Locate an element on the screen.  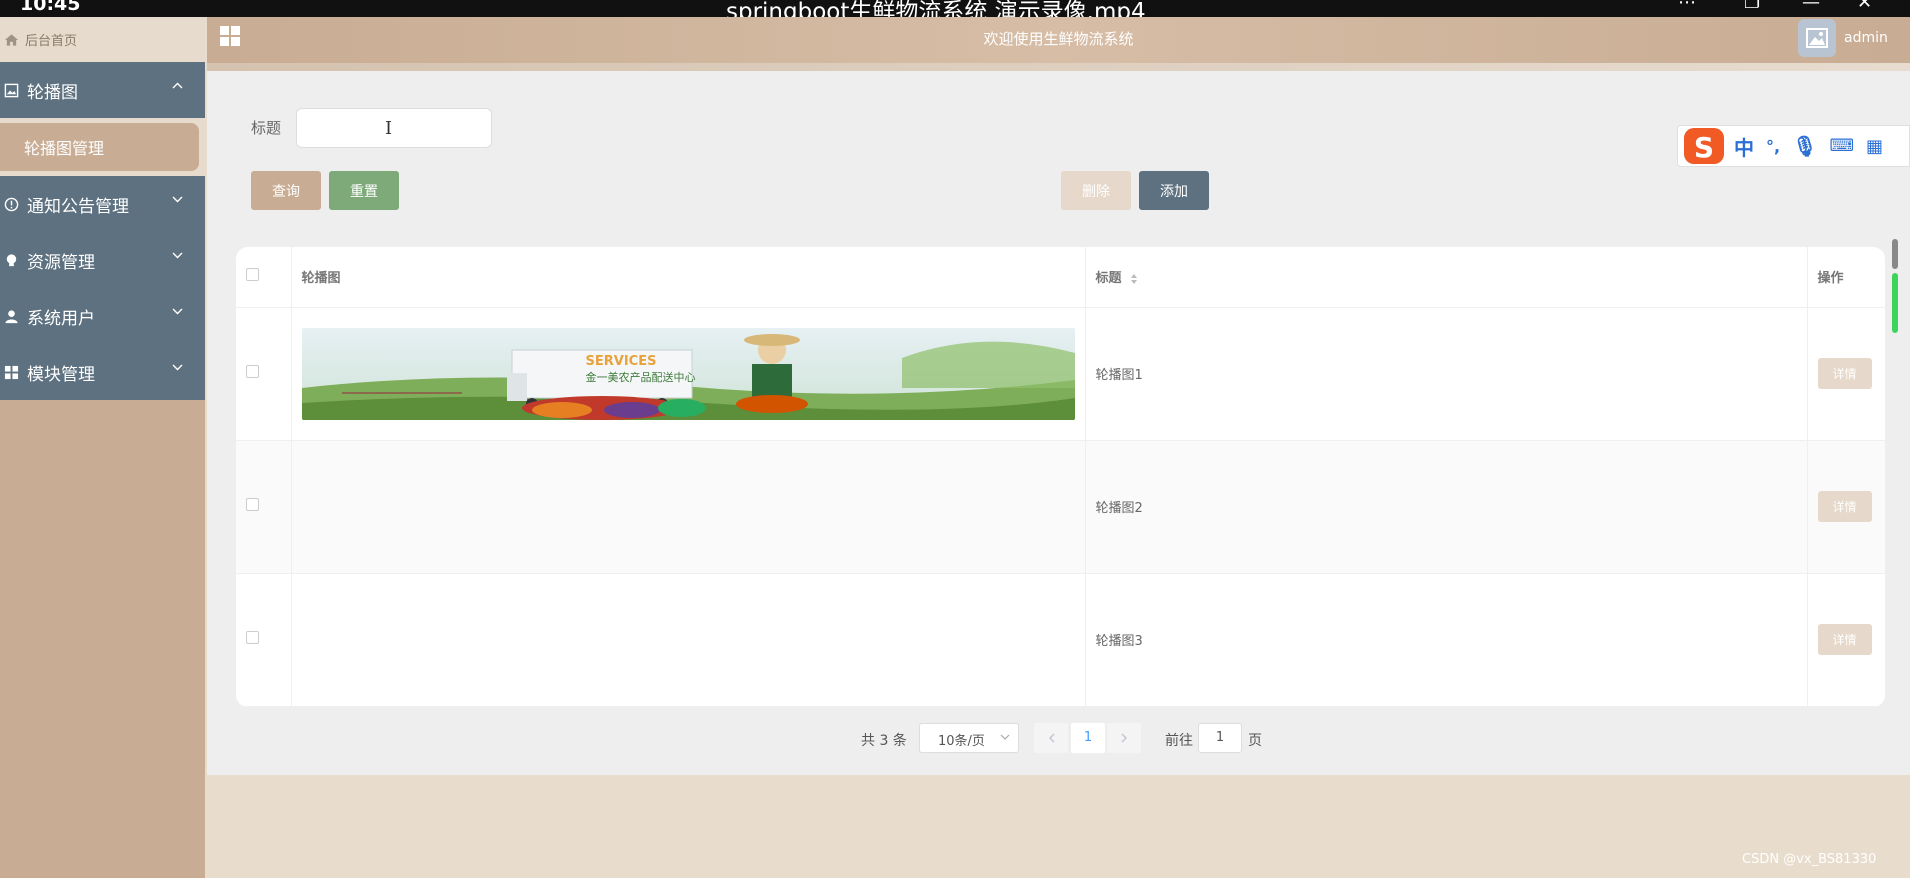
sidebar-item-label: 轮播图 is located at coordinates (52, 92).